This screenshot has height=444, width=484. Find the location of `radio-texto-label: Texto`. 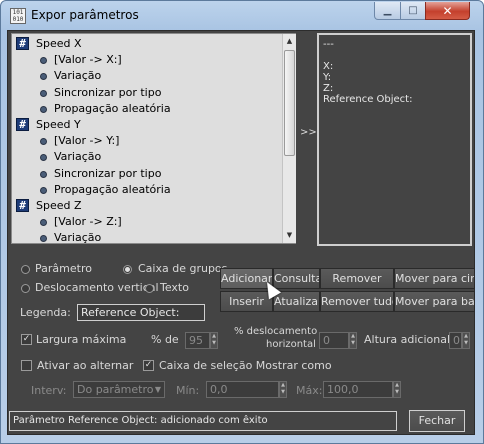

radio-texto-label: Texto is located at coordinates (174, 287).